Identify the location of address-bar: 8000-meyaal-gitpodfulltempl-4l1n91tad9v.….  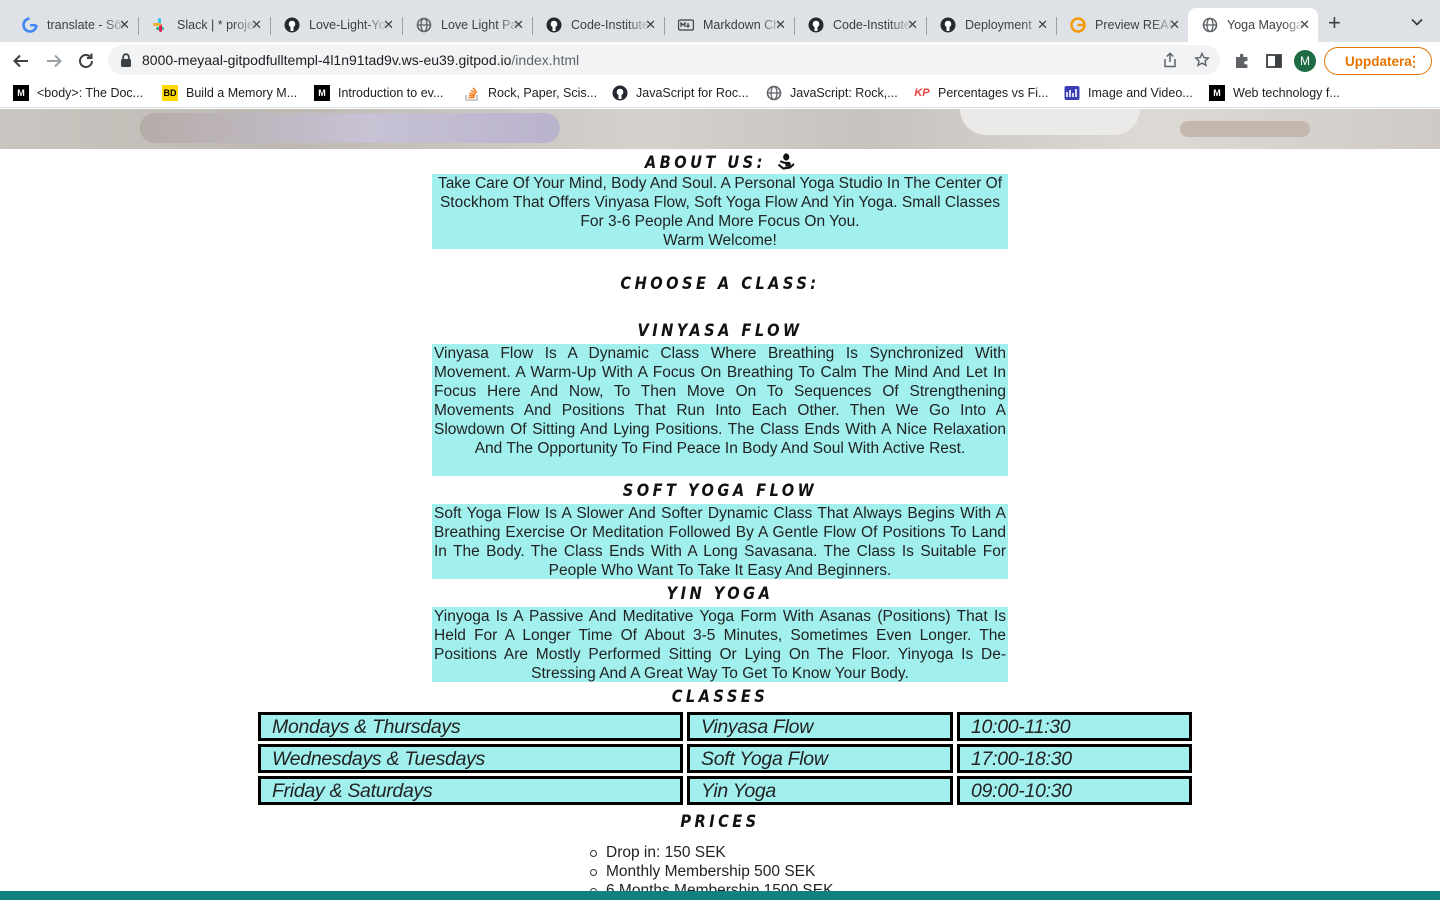
(664, 60).